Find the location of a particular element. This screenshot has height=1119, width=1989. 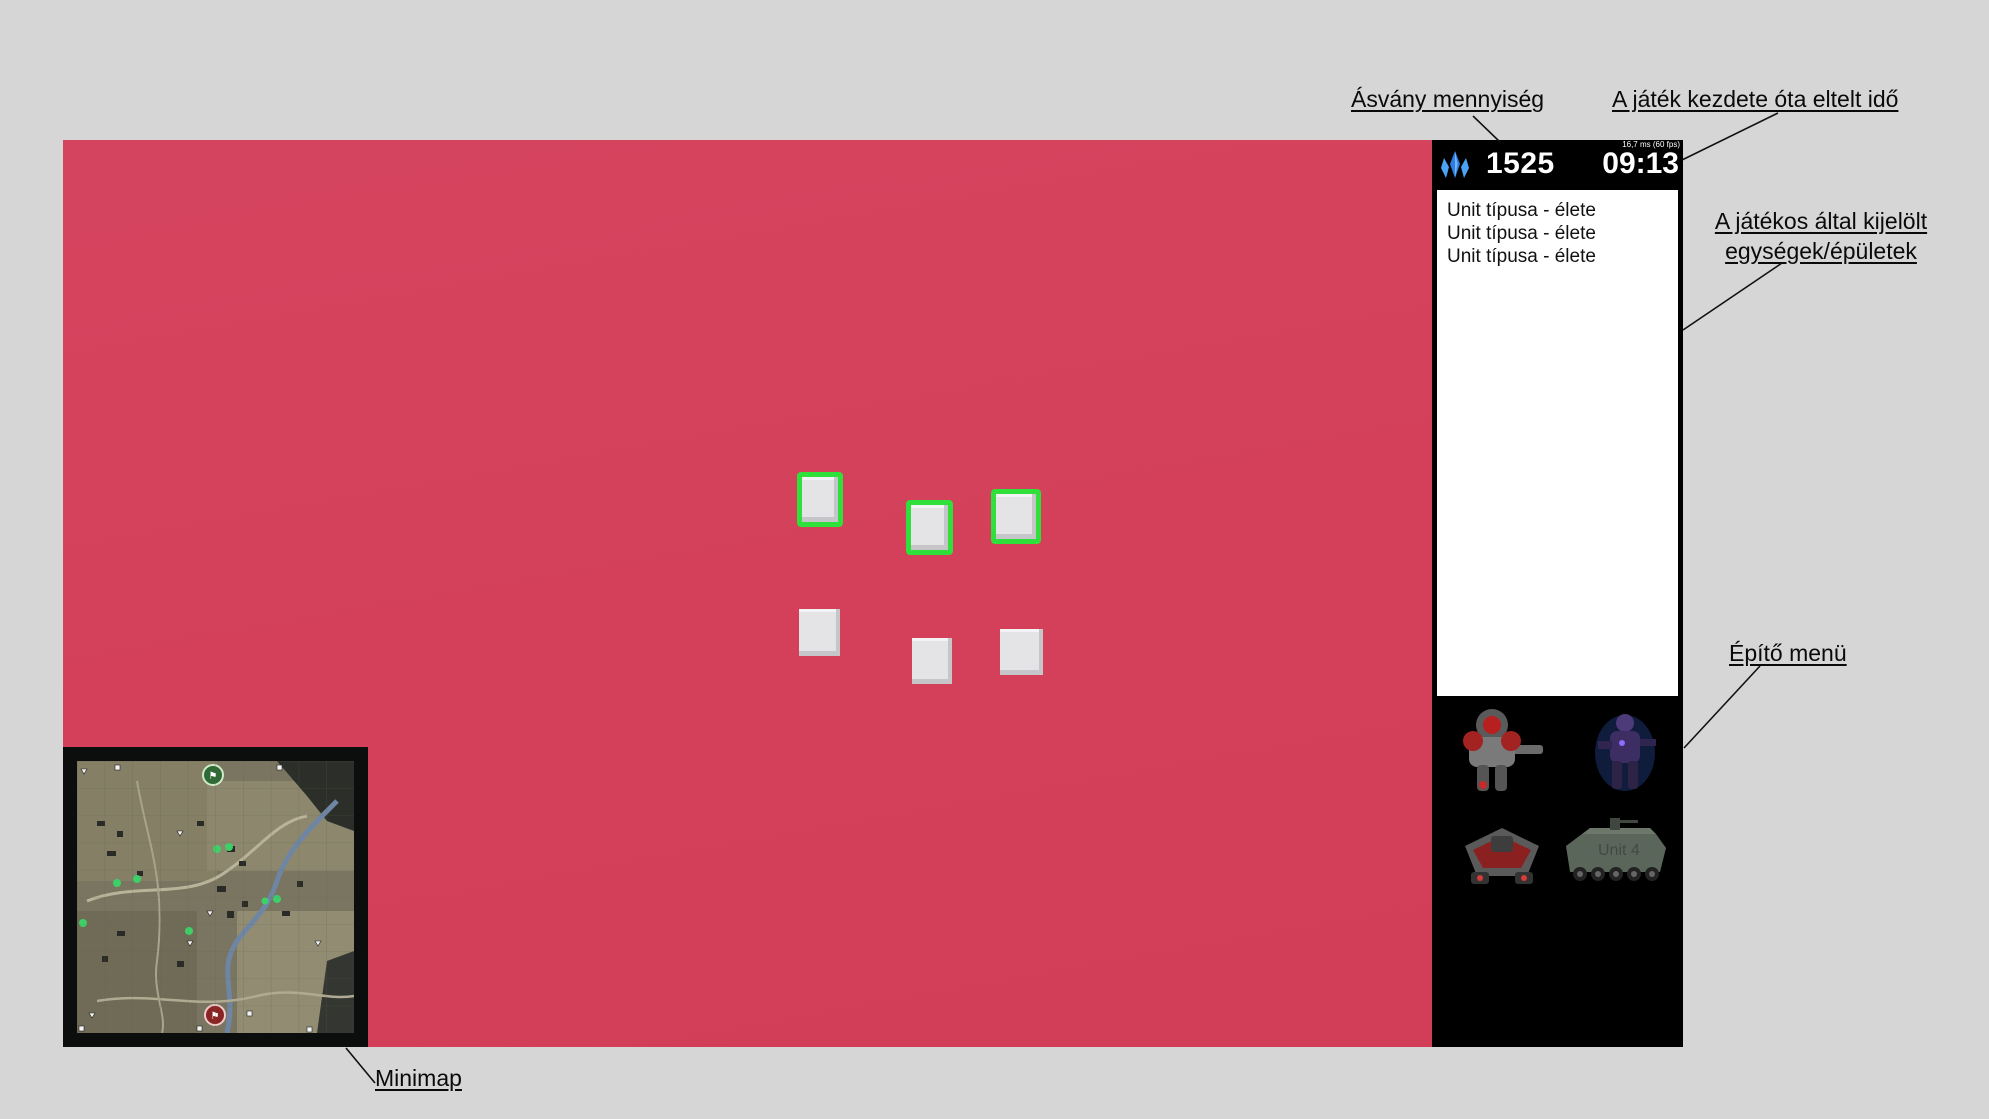

apc-unit-label: Unit 4 is located at coordinates (1619, 850).